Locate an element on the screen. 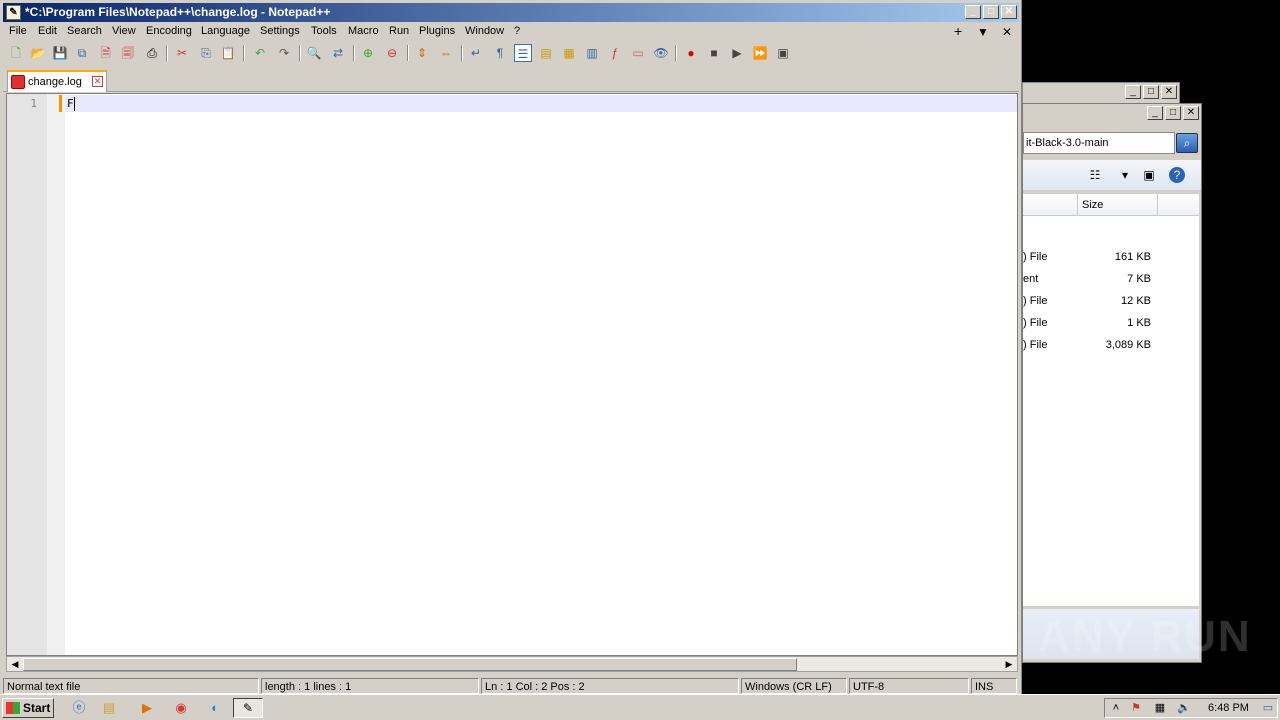 This screenshot has height=720, width=1280. list-item: ) File 161 KB is located at coordinates (1111, 257).